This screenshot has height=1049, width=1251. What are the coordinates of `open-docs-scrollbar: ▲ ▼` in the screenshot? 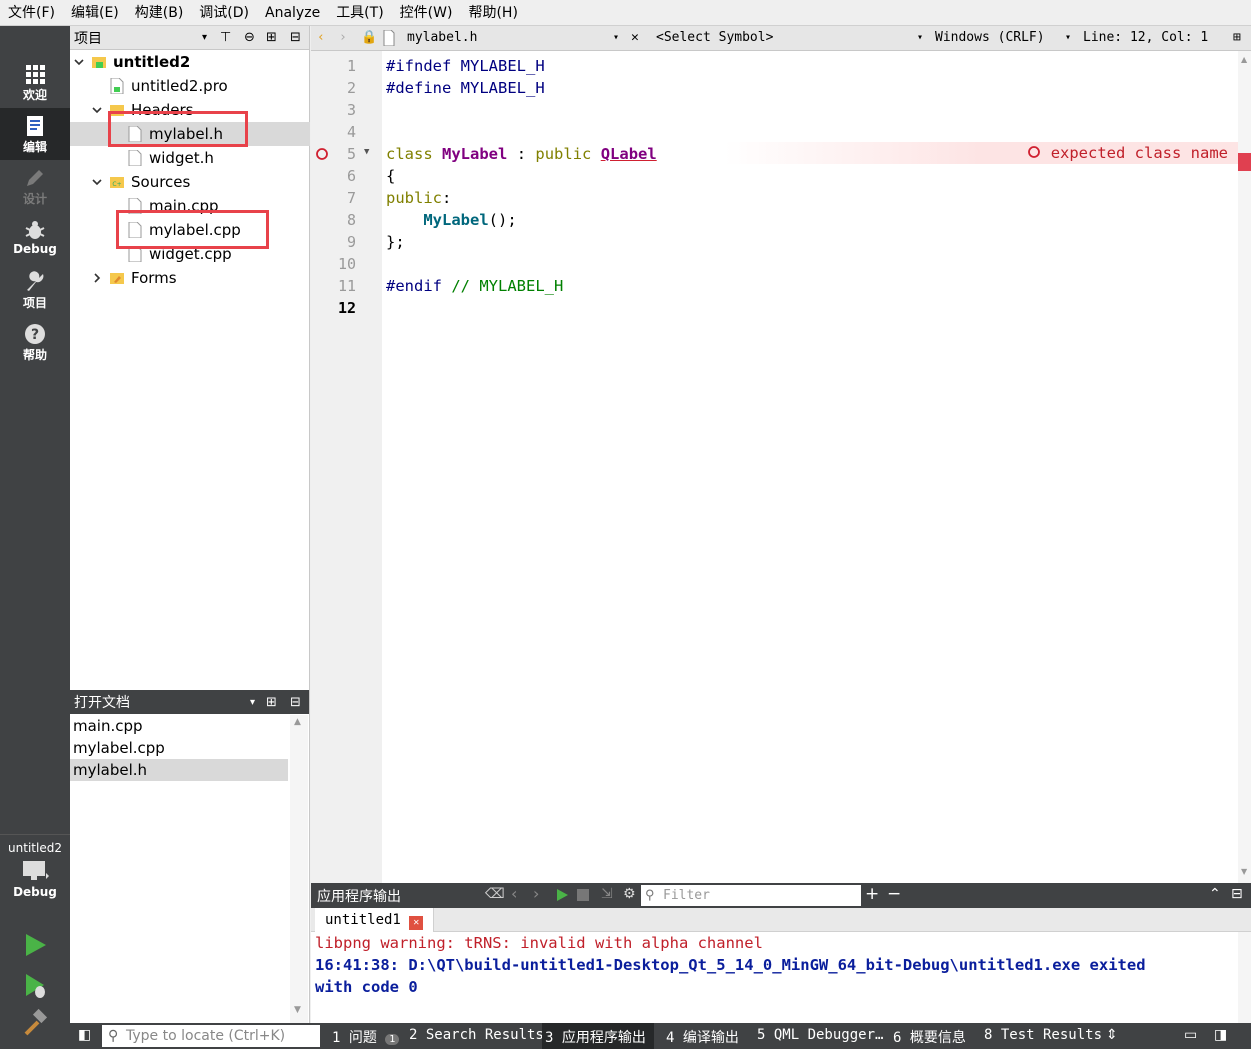 It's located at (299, 869).